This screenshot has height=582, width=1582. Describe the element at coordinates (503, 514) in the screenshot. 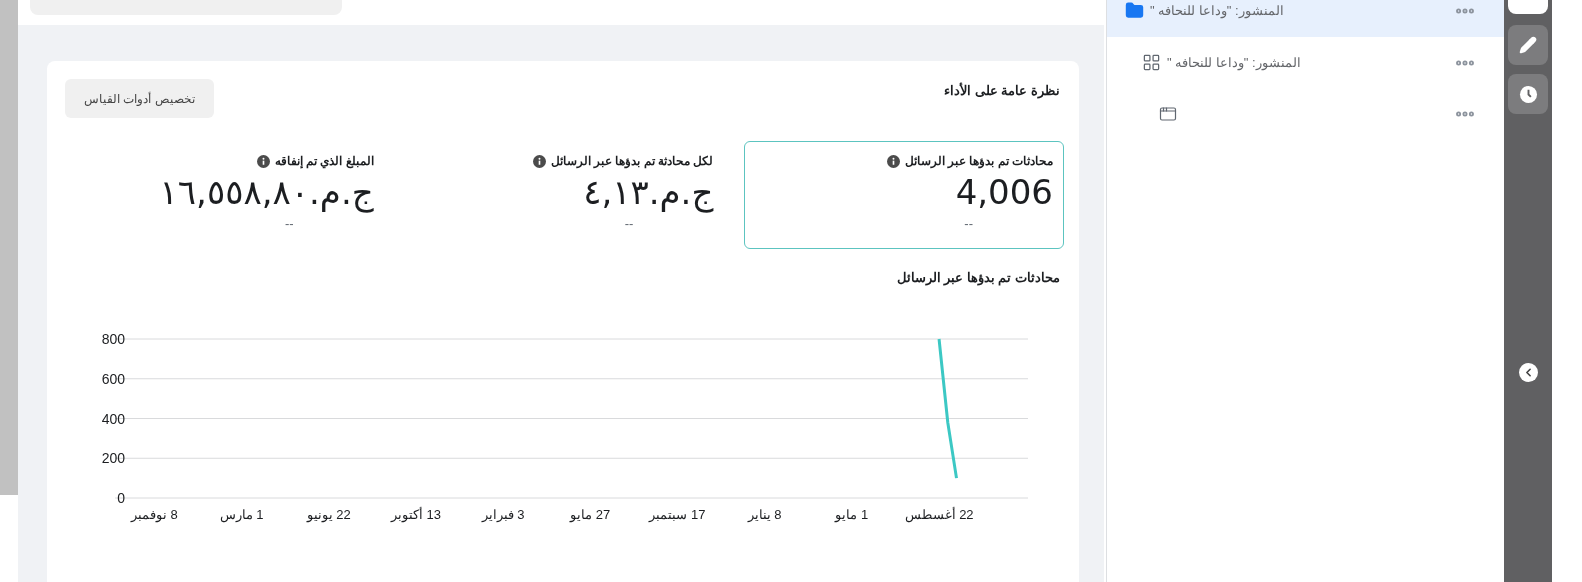

I see `x-axis-label: 3 فبراير` at that location.